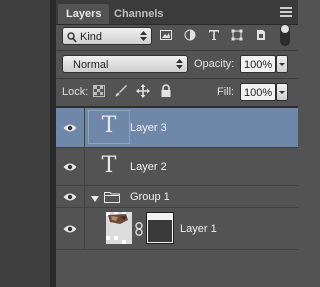 The height and width of the screenshot is (287, 320). Describe the element at coordinates (167, 91) in the screenshot. I see `lock-icon` at that location.